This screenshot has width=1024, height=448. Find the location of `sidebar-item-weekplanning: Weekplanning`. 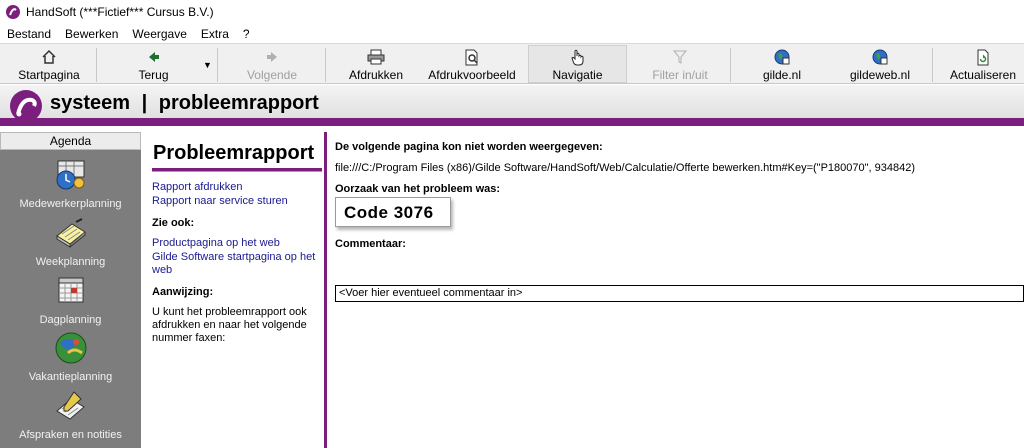

sidebar-item-weekplanning: Weekplanning is located at coordinates (70, 242).